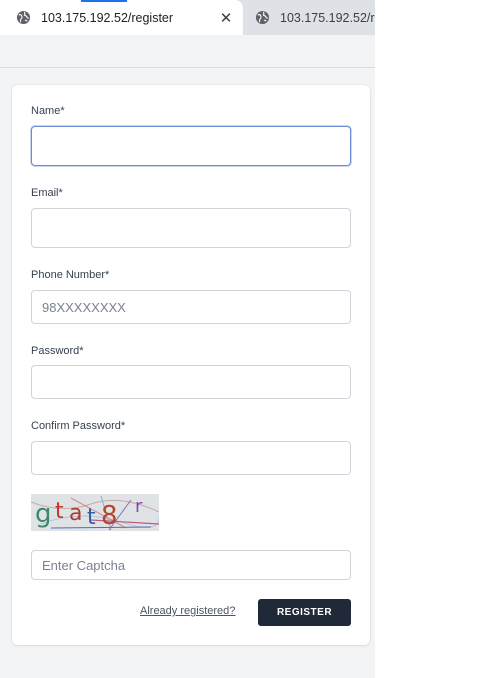  I want to click on tab-loading-indicator, so click(104, 1).